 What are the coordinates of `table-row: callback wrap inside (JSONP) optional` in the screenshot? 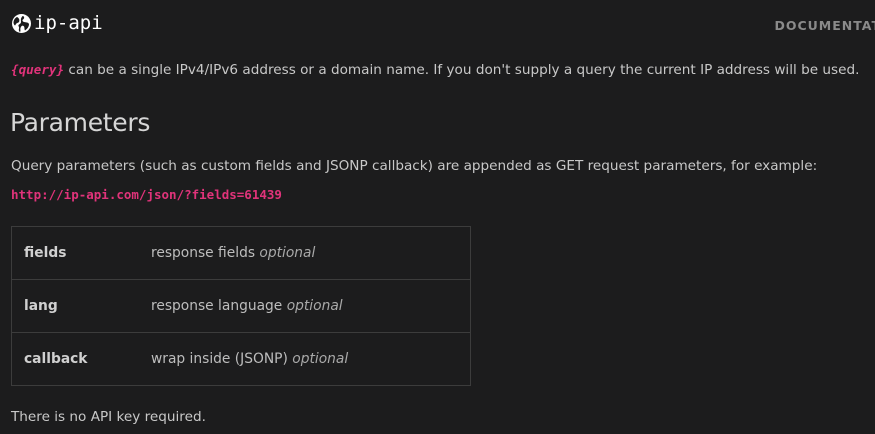 It's located at (241, 359).